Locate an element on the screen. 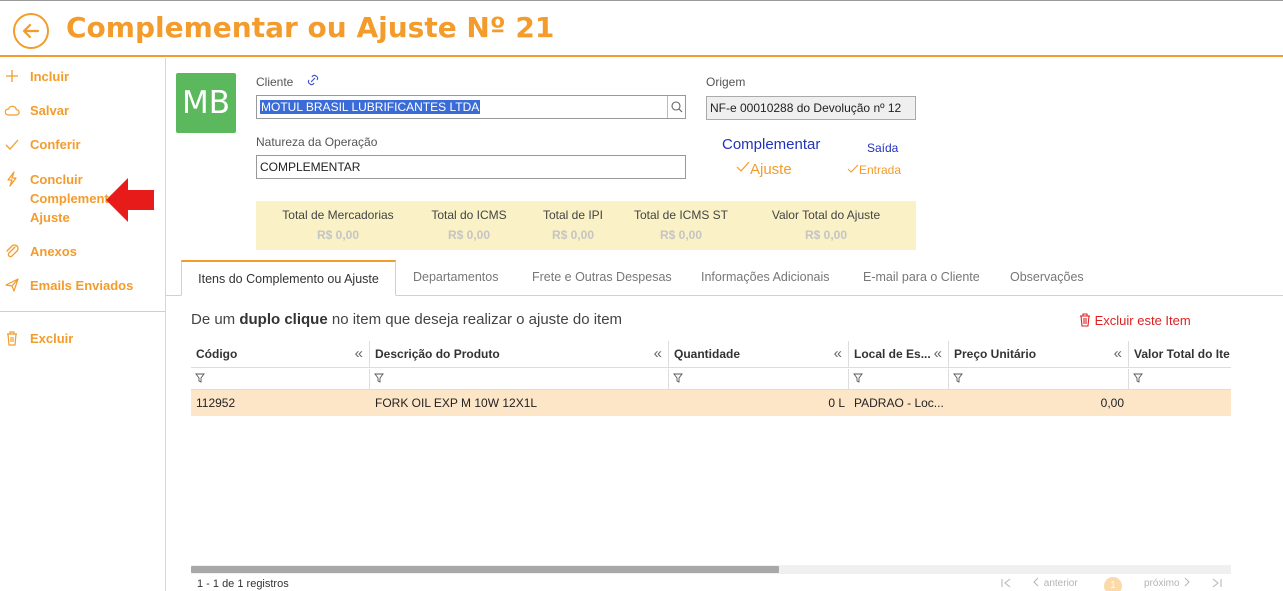 This screenshot has height=591, width=1283. tab-itens: Itens do Complemento ou Ajuste is located at coordinates (288, 278).